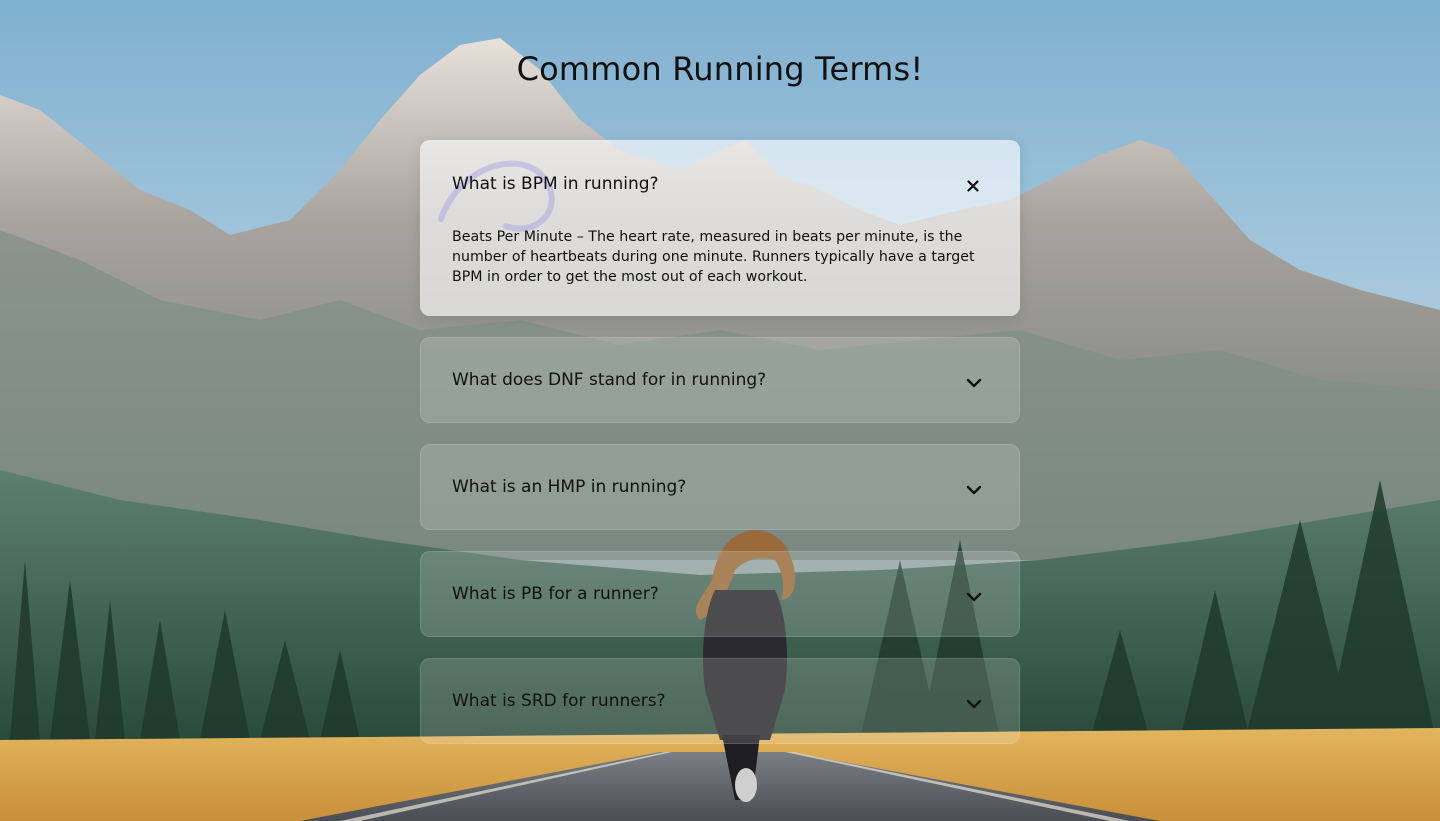 Image resolution: width=1440 pixels, height=821 pixels. Describe the element at coordinates (609, 380) in the screenshot. I see `faq-question: What does DNF stand for in running?` at that location.